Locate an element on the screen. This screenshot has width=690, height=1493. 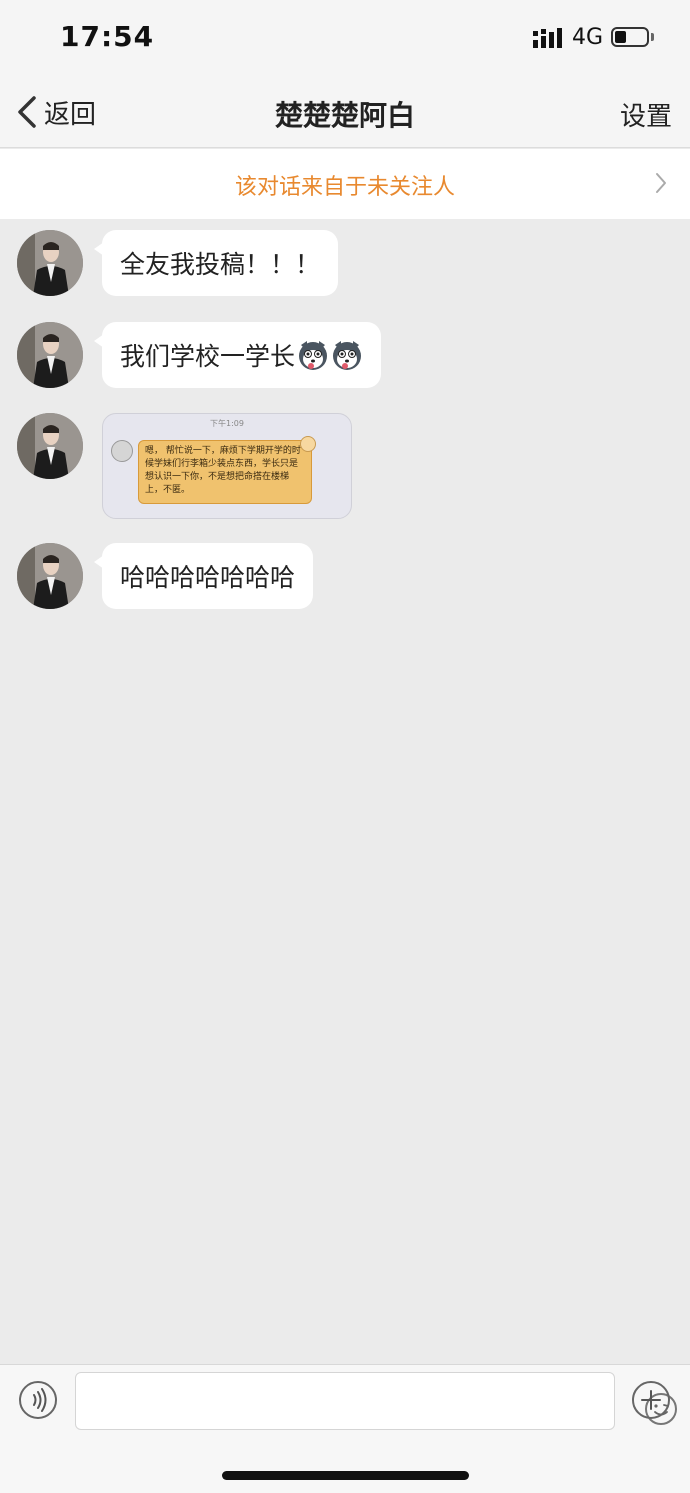
voice-icon is located at coordinates (40, 1400).